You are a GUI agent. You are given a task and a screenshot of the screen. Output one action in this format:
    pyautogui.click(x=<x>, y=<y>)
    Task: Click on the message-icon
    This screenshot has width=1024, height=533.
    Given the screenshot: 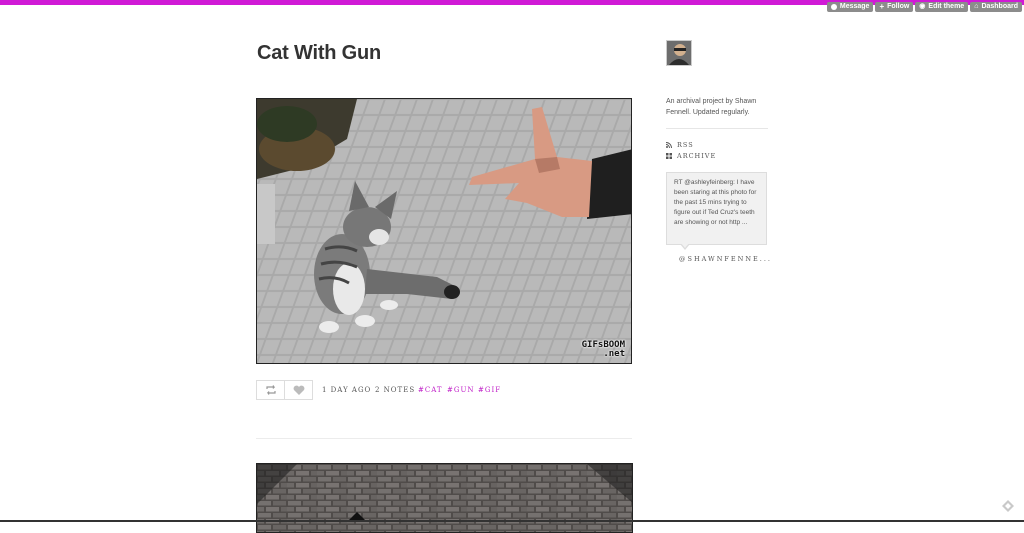 What is the action you would take?
    pyautogui.click(x=833, y=7)
    